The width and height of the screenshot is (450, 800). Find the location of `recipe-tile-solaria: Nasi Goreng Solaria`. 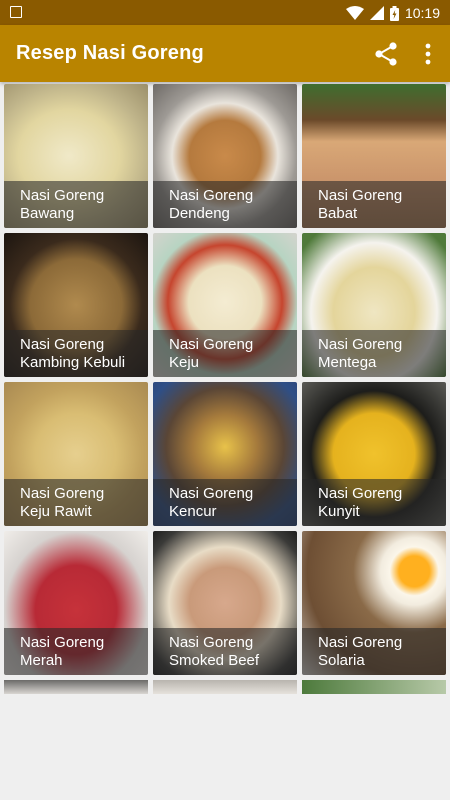

recipe-tile-solaria: Nasi Goreng Solaria is located at coordinates (374, 603).